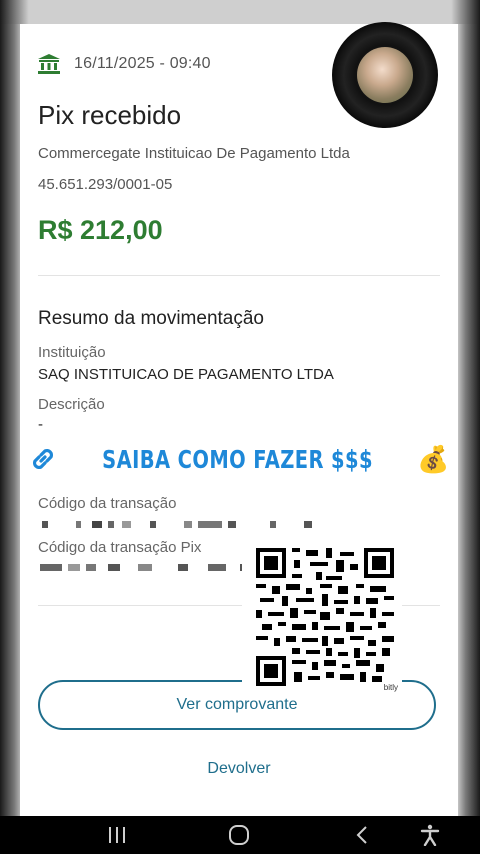 The image size is (480, 854). Describe the element at coordinates (239, 275) in the screenshot. I see `divider` at that location.